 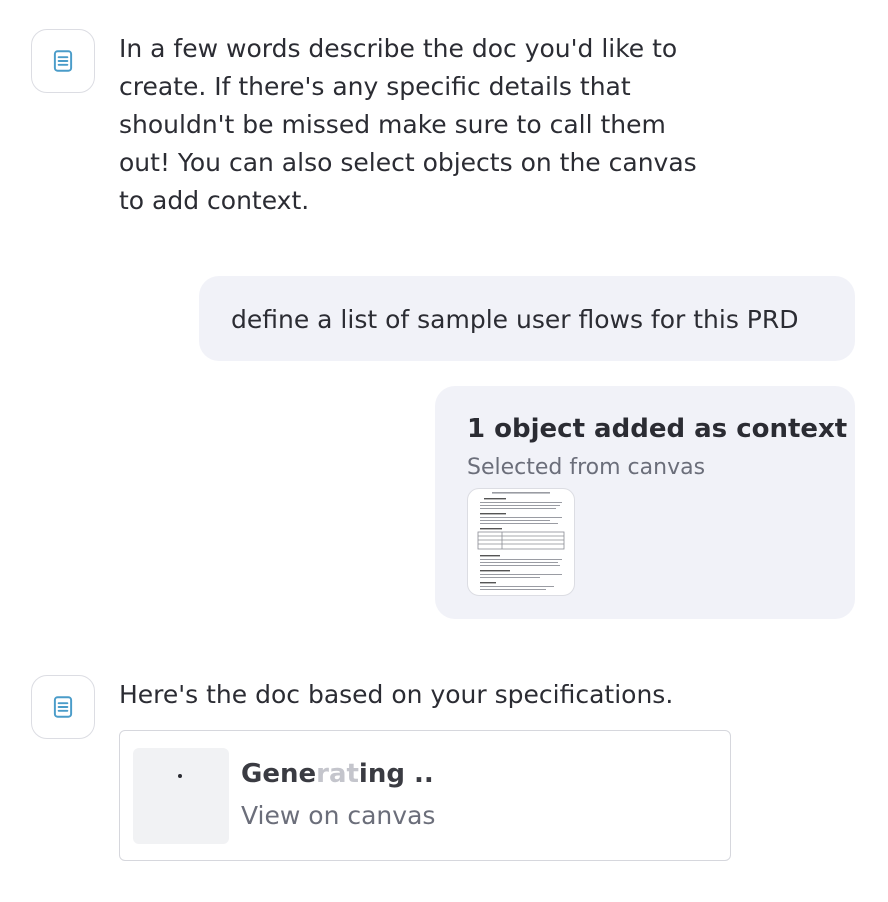 What do you see at coordinates (181, 796) in the screenshot?
I see `doc-thumbnail-placeholder` at bounding box center [181, 796].